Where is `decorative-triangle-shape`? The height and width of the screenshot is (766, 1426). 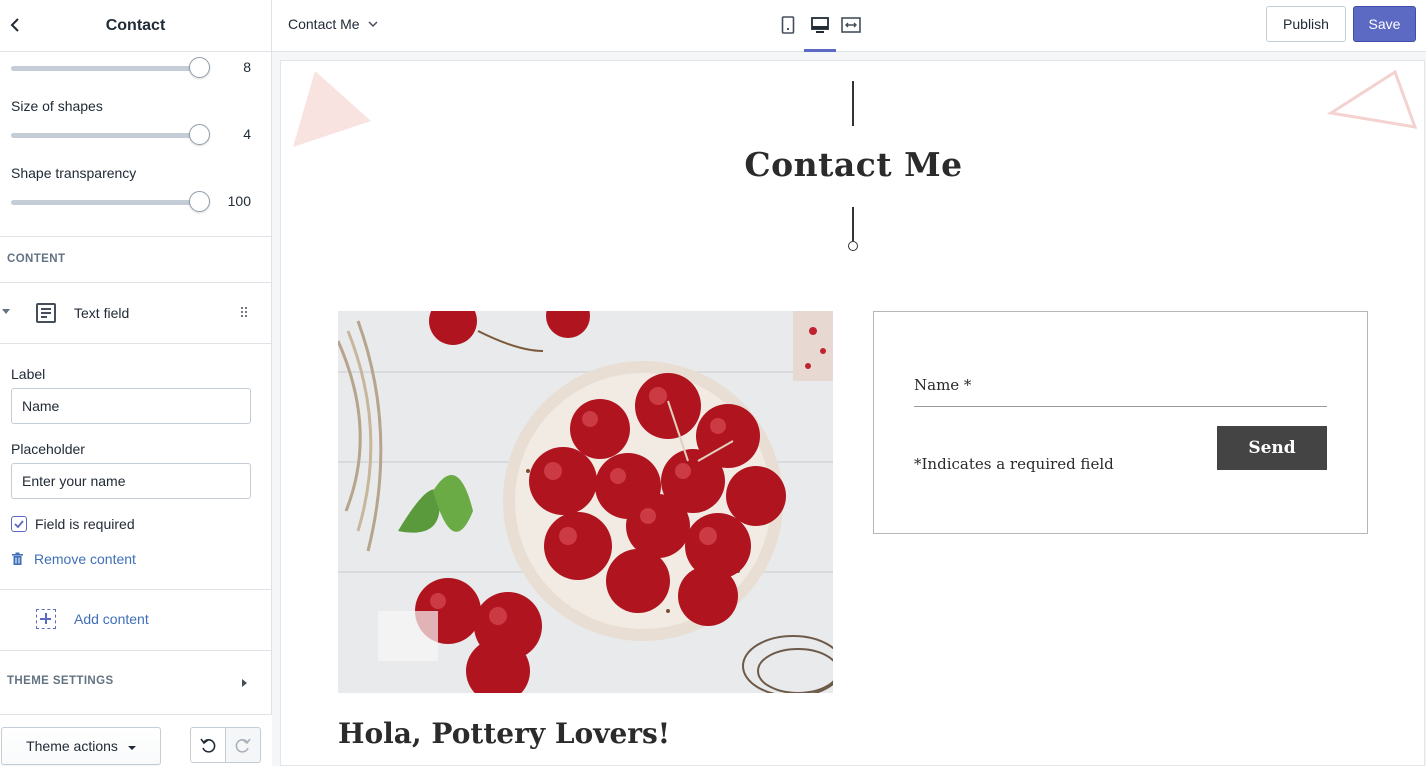
decorative-triangle-shape is located at coordinates (332, 109).